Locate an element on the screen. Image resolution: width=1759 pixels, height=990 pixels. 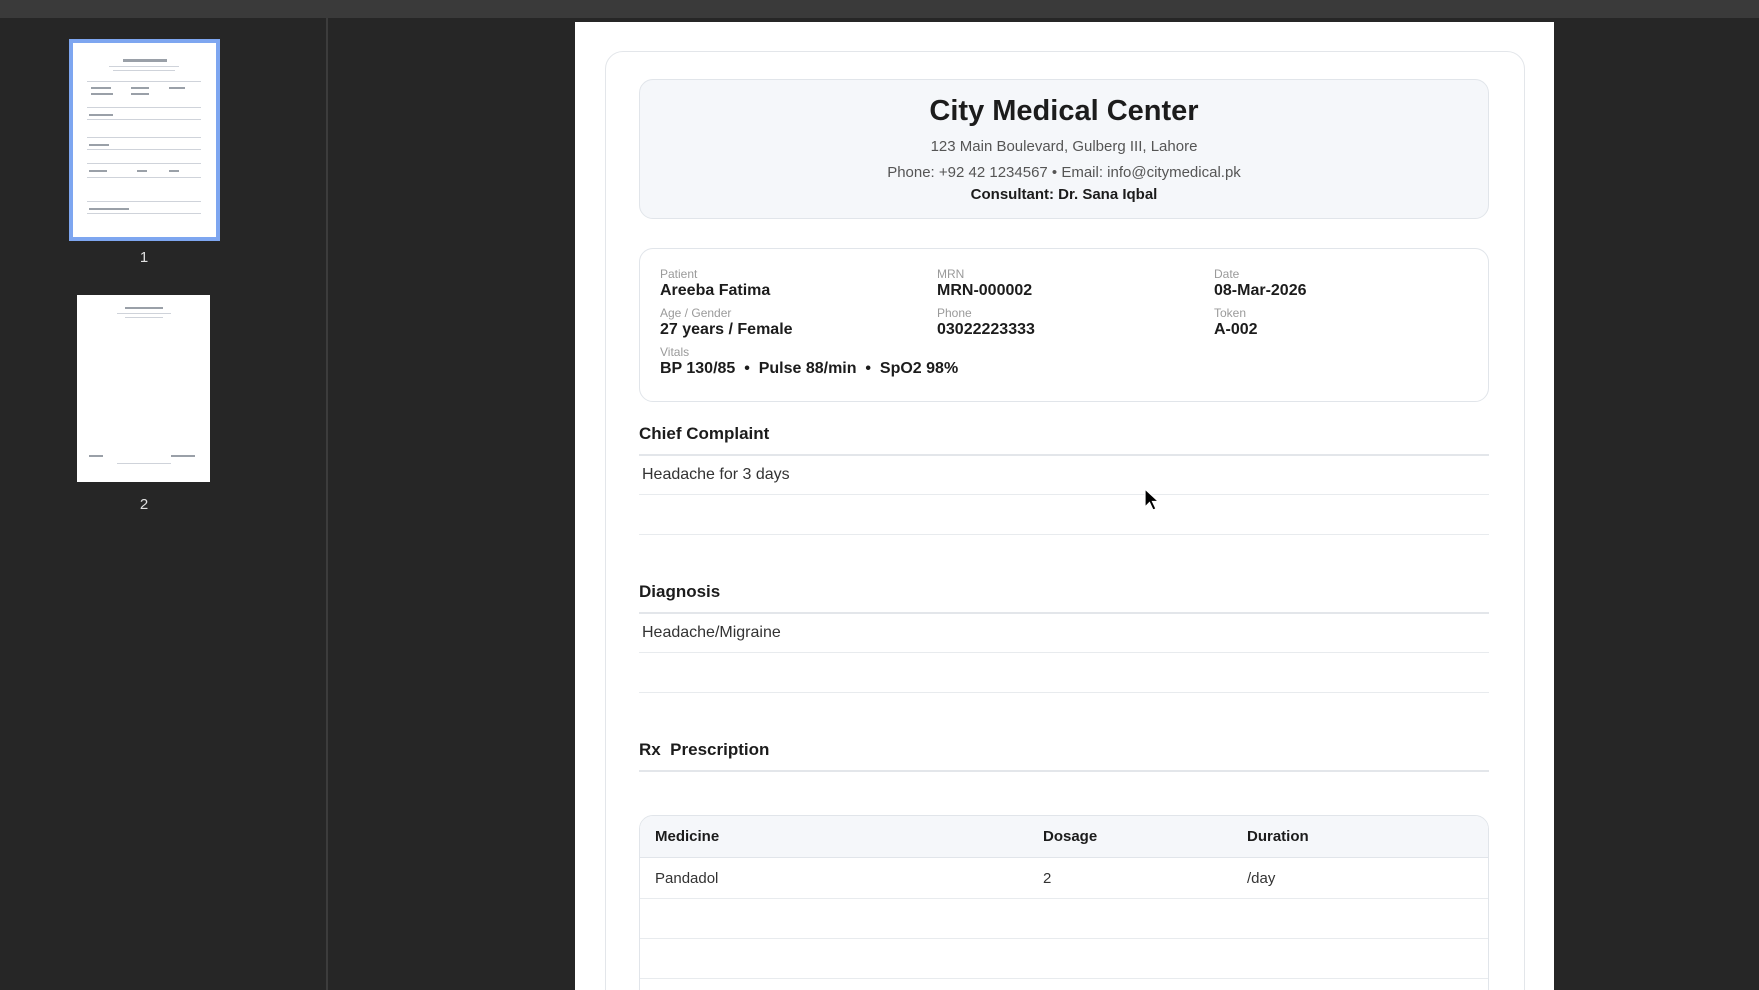
mrn-field: MRN MRN-000002 is located at coordinates (984, 283).